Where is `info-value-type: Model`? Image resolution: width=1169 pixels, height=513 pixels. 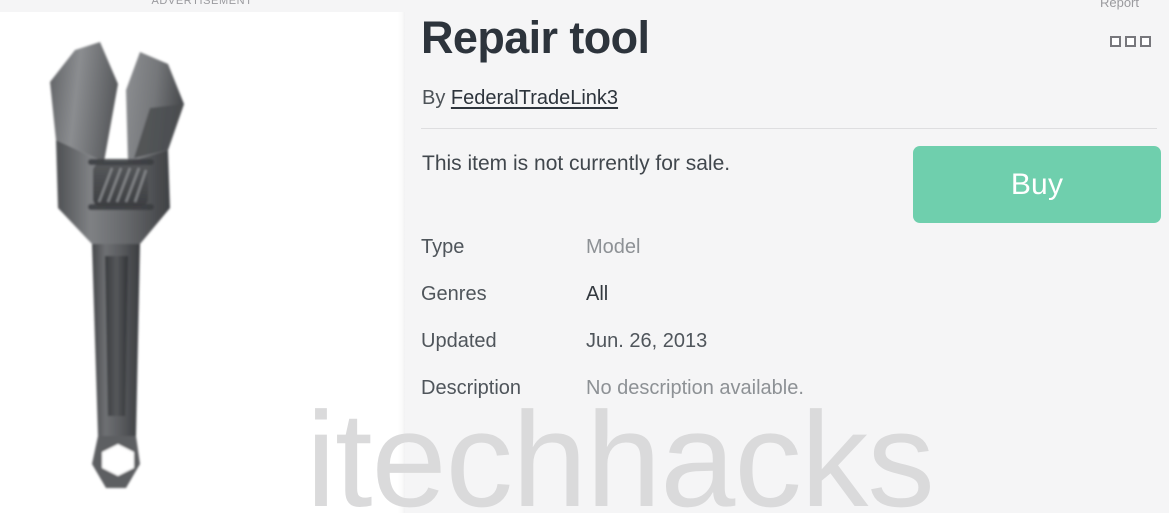
info-value-type: Model is located at coordinates (613, 247).